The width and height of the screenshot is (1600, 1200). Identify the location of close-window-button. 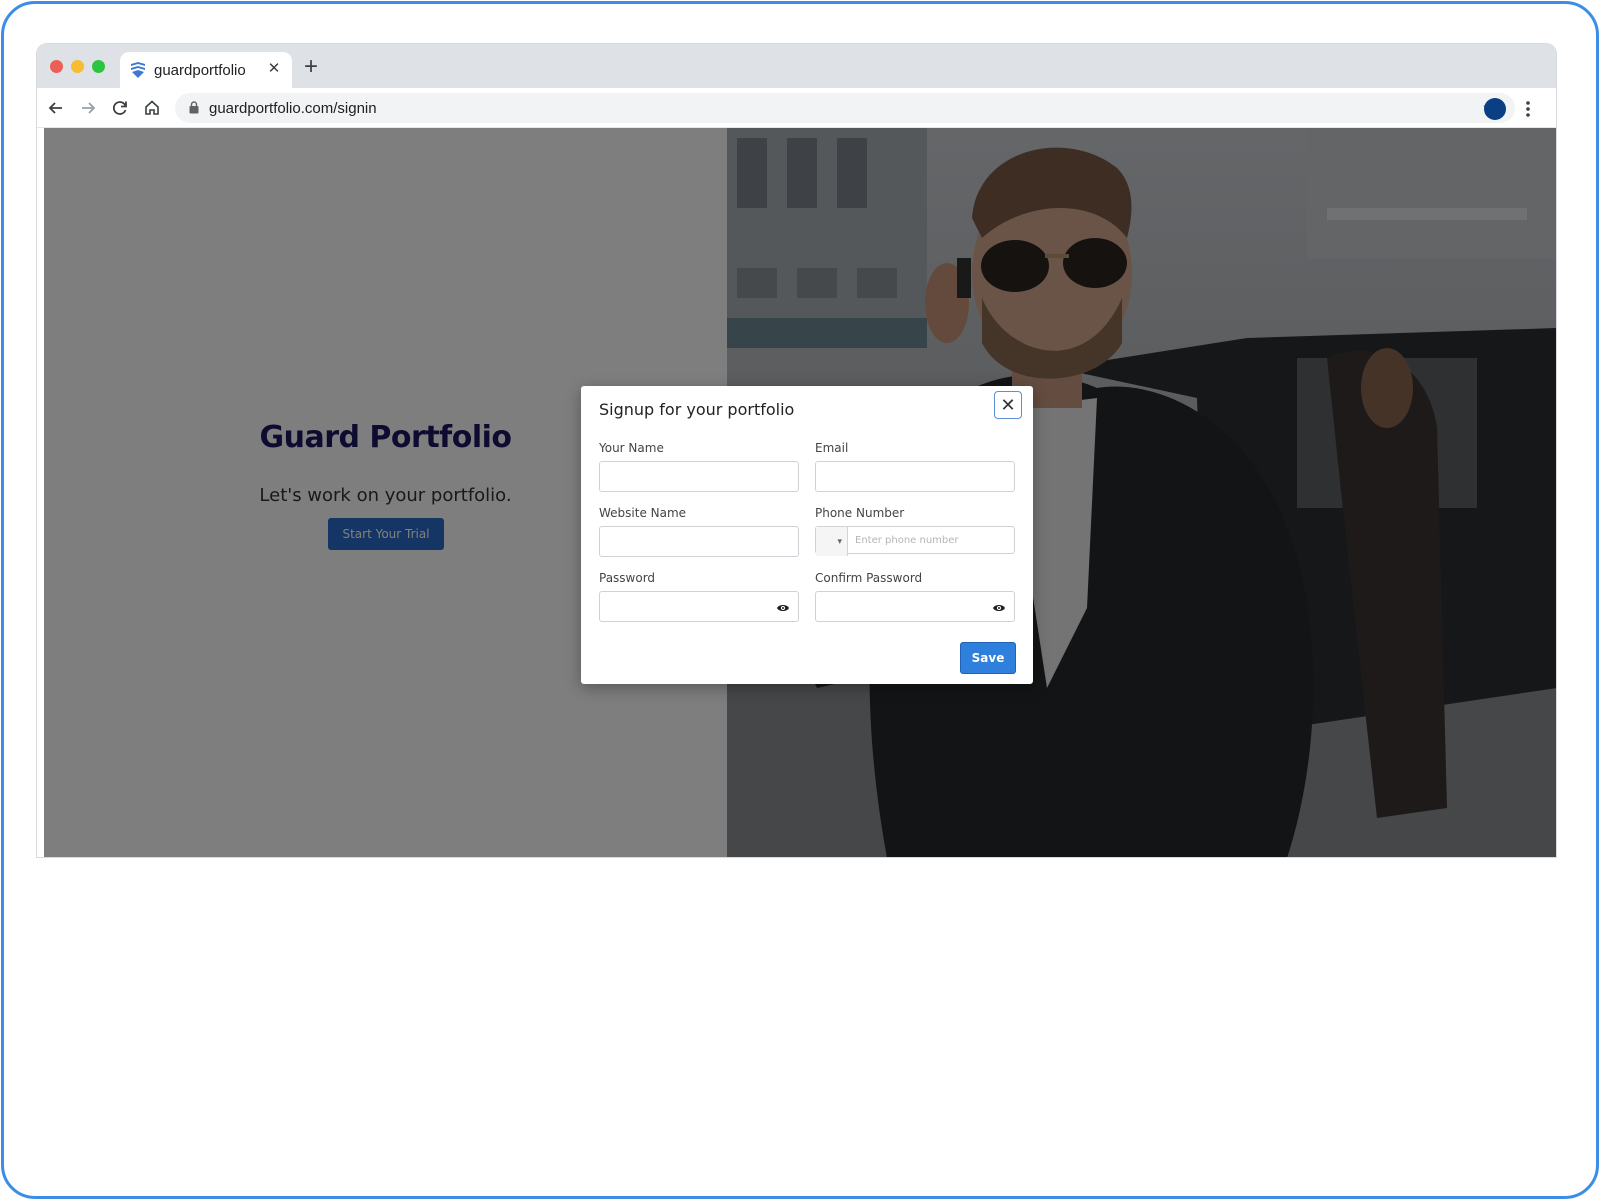
(56, 66).